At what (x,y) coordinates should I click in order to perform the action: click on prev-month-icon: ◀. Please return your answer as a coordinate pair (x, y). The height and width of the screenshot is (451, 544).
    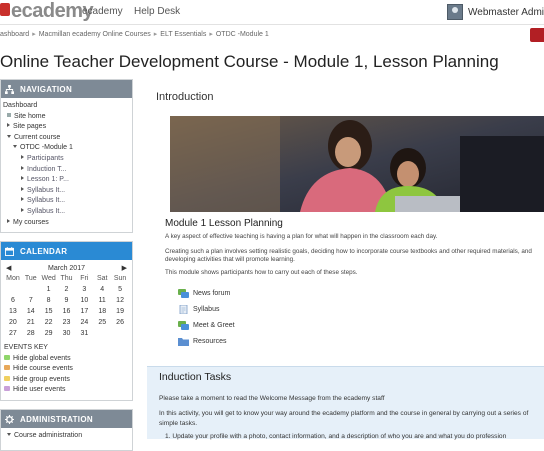
    Looking at the image, I should click on (8, 268).